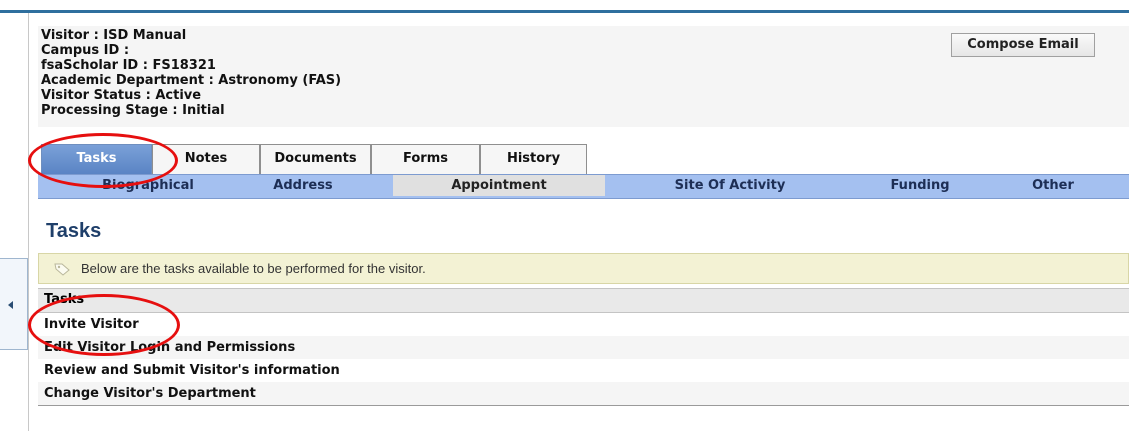  What do you see at coordinates (114, 35) in the screenshot?
I see `visitor-name: Visitor : ISD Manual` at bounding box center [114, 35].